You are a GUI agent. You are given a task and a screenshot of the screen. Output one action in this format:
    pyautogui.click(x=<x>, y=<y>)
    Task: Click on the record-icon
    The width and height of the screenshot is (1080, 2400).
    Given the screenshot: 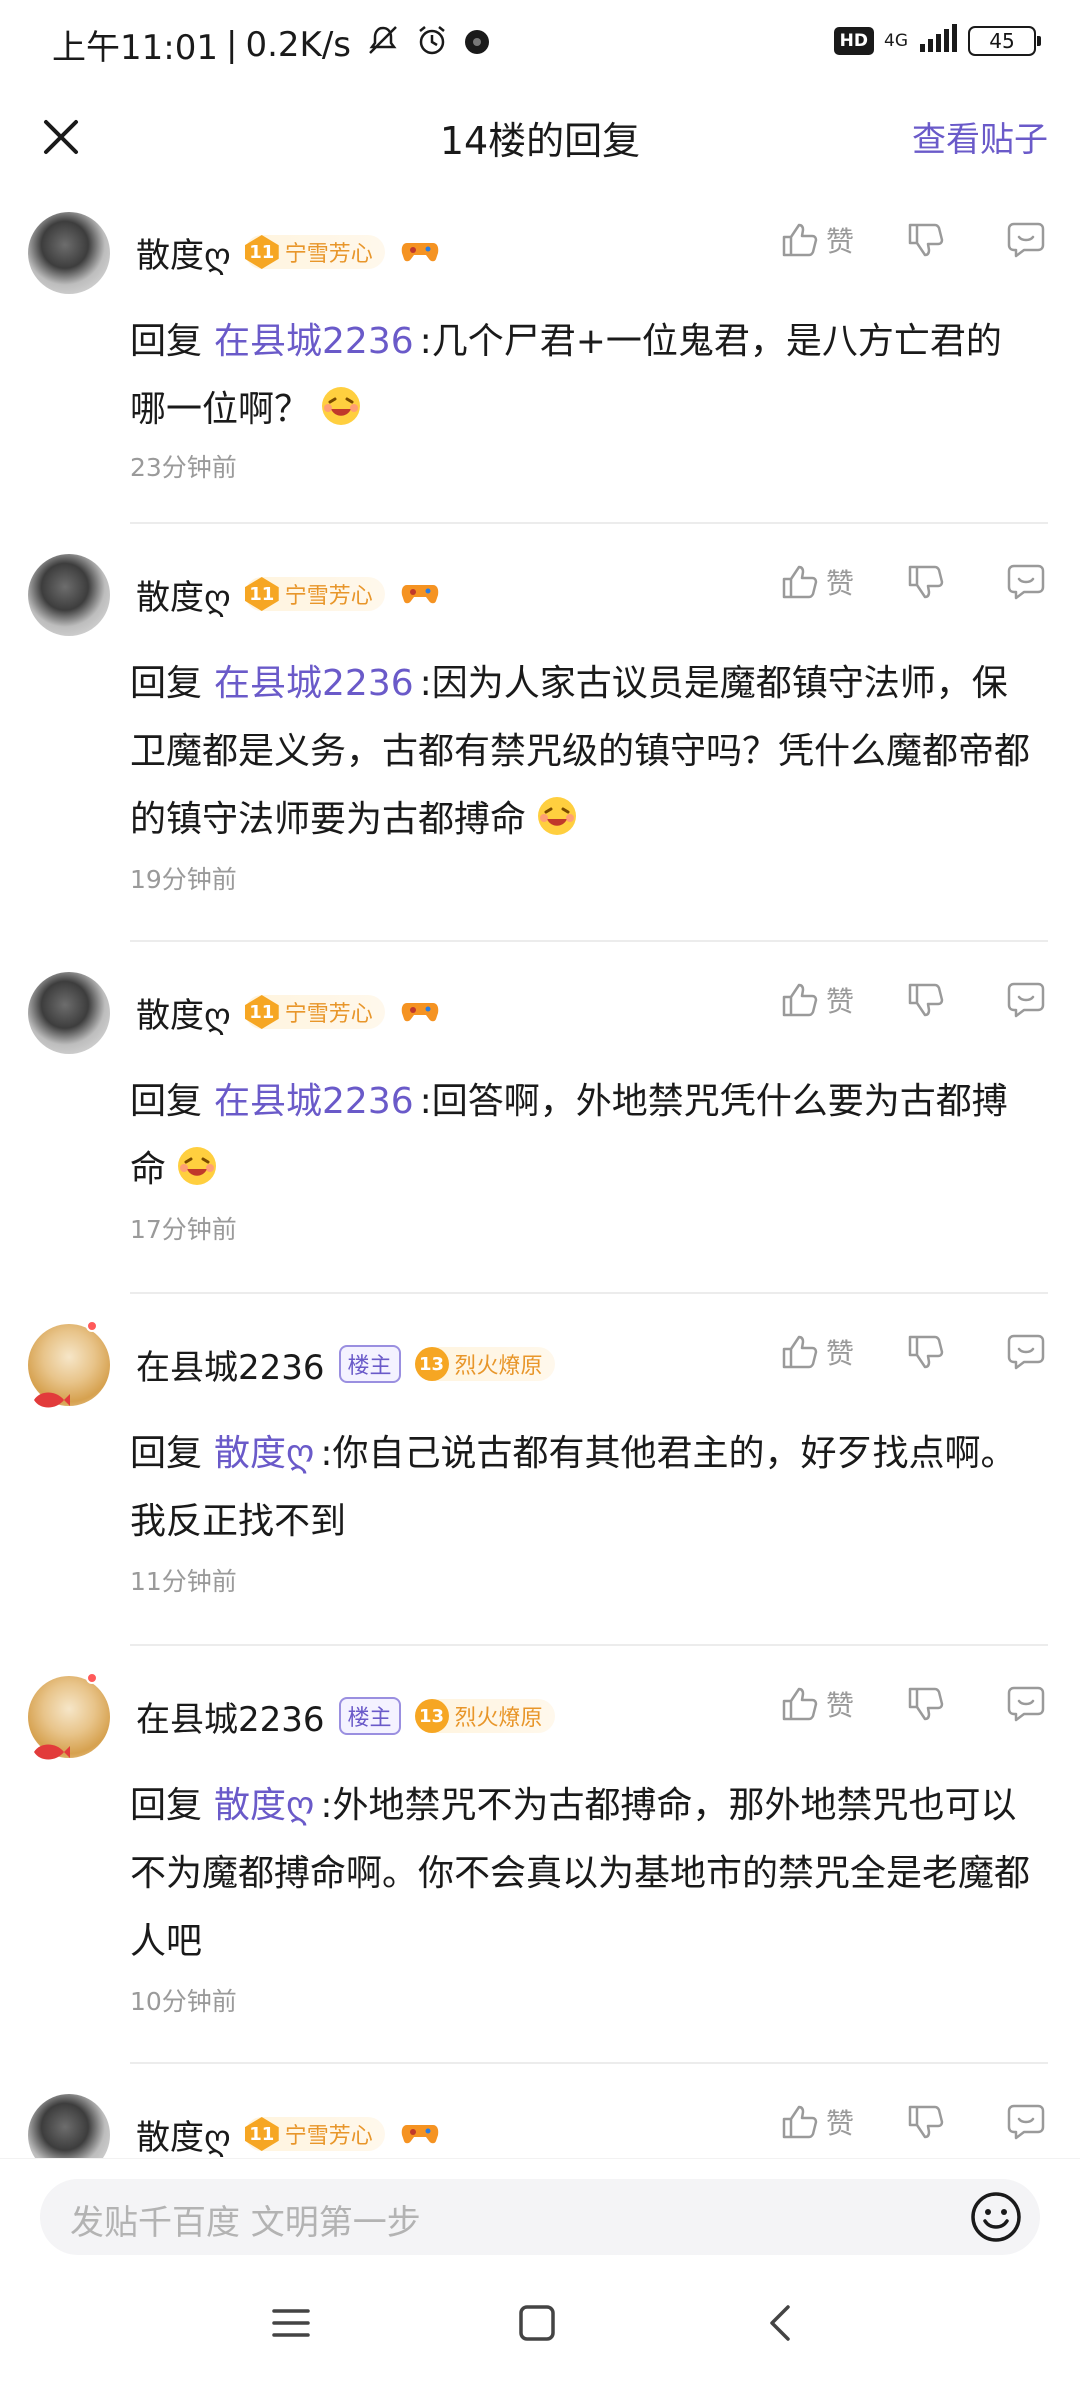 What is the action you would take?
    pyautogui.click(x=477, y=45)
    